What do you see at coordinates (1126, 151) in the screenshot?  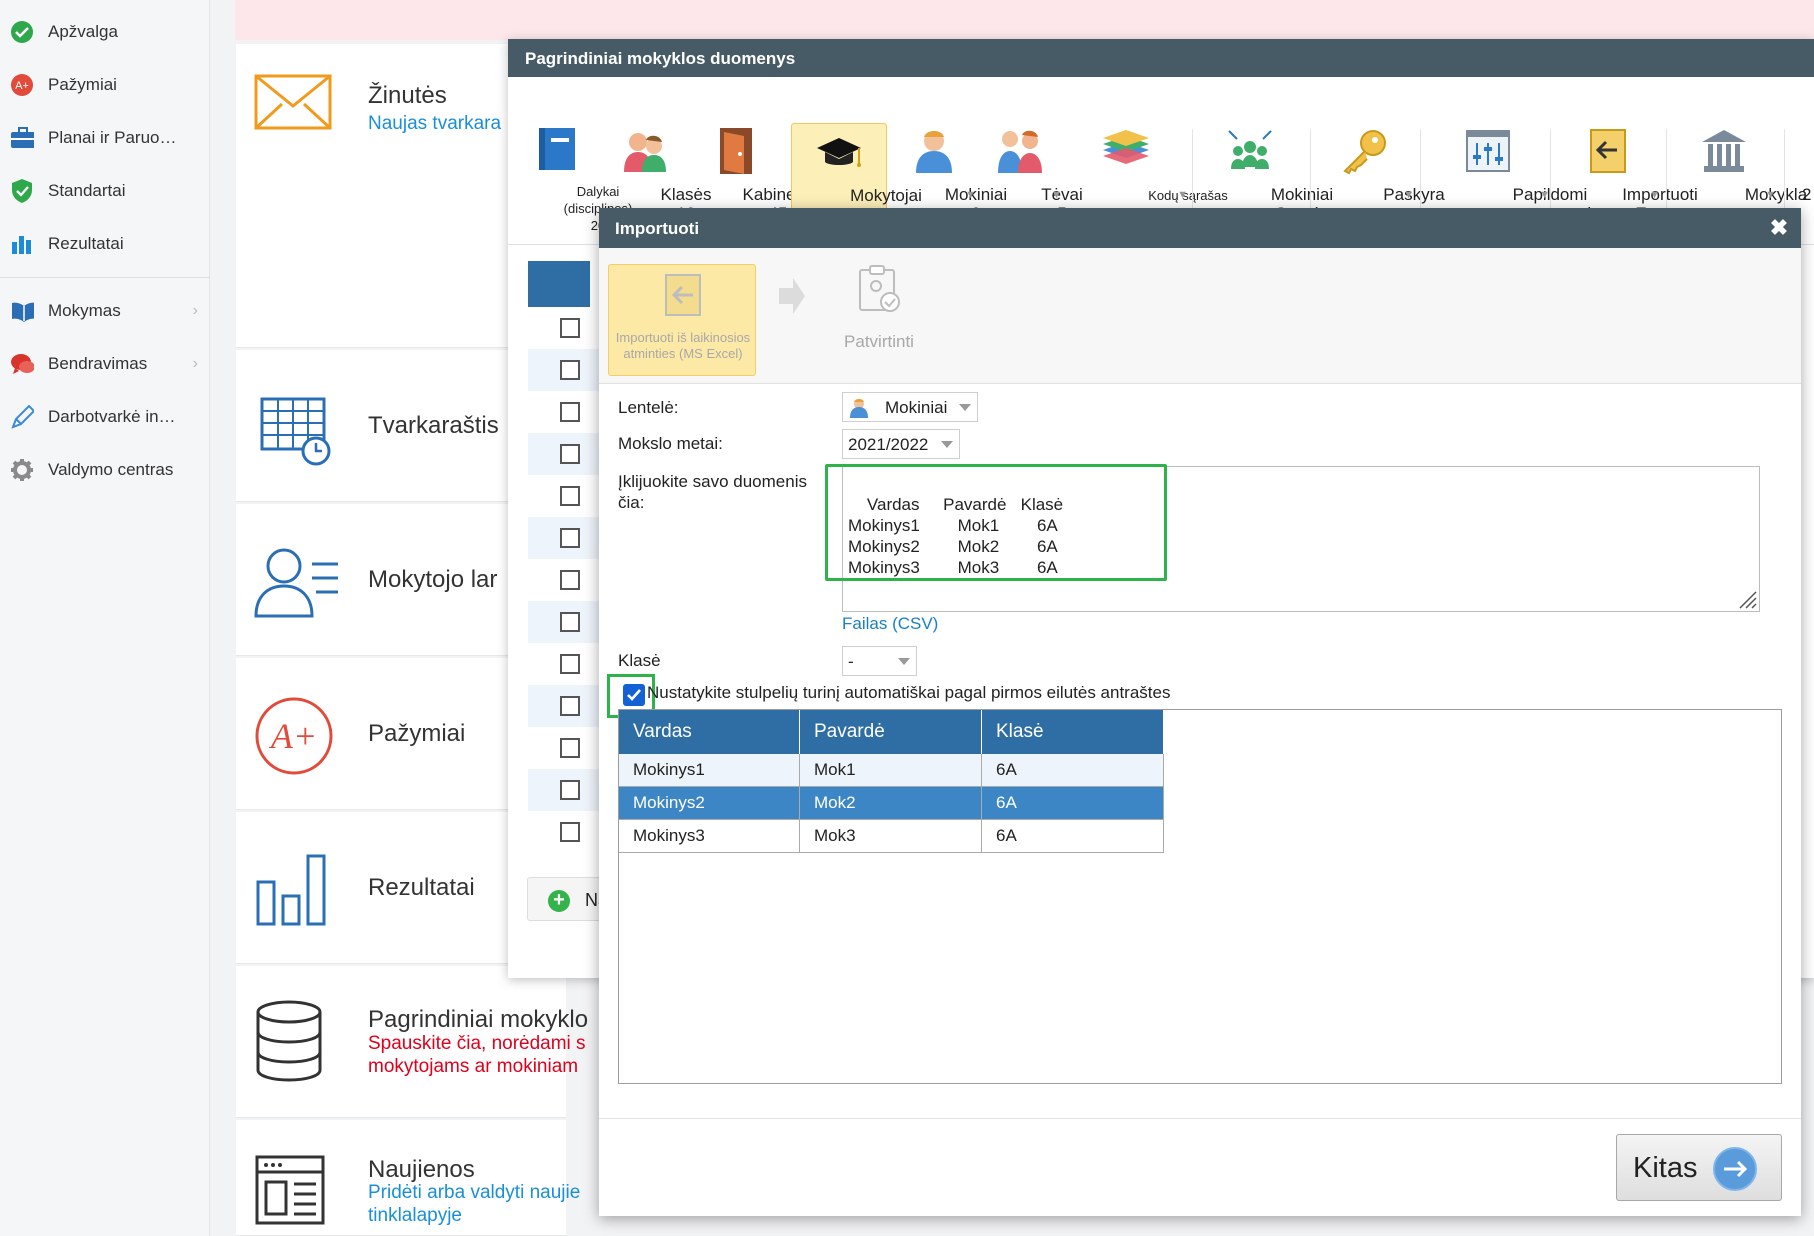 I see `layers-icon` at bounding box center [1126, 151].